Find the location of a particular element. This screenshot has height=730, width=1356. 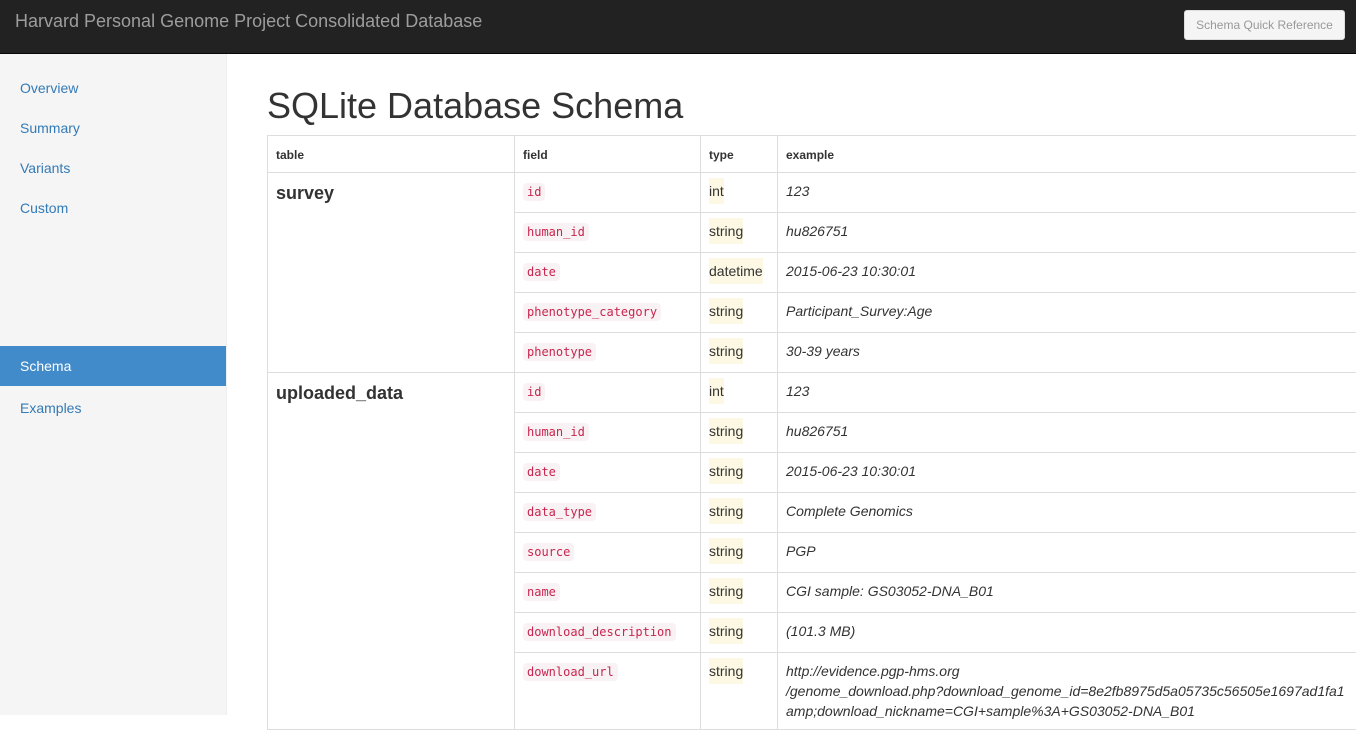

example-value: Complete Genomics is located at coordinates (849, 511).